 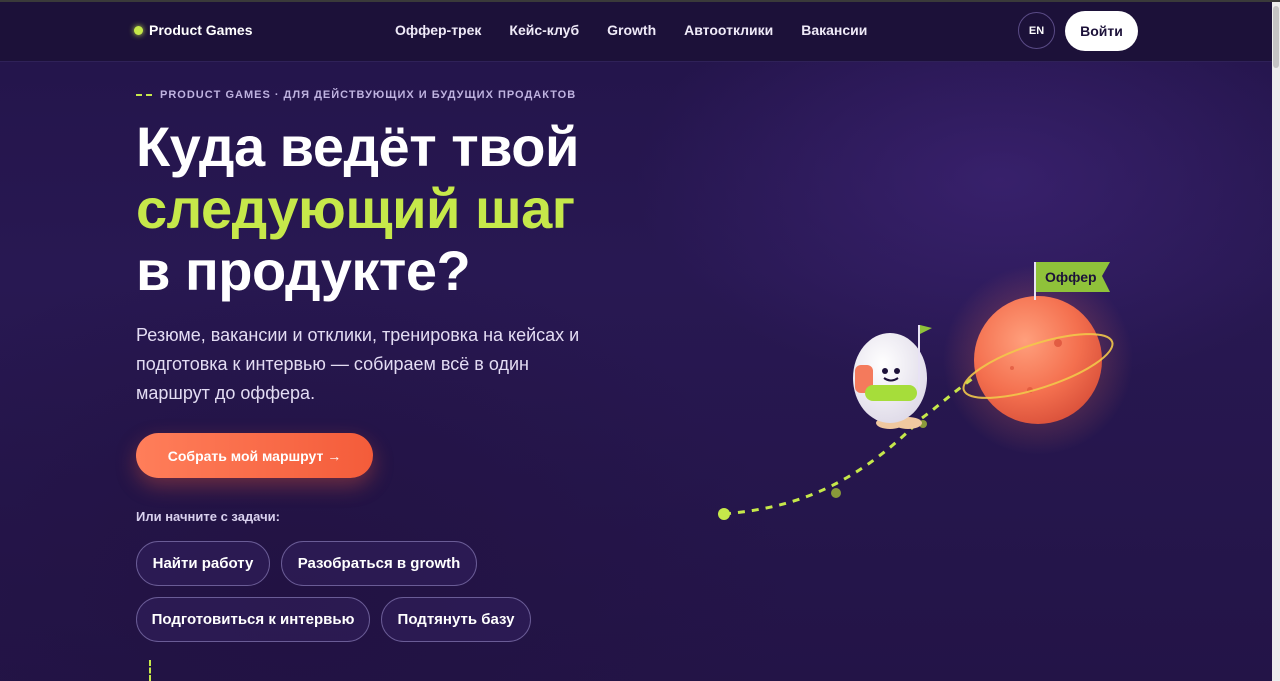 I want to click on nav-item-vacancies: Вакансии, so click(x=834, y=30).